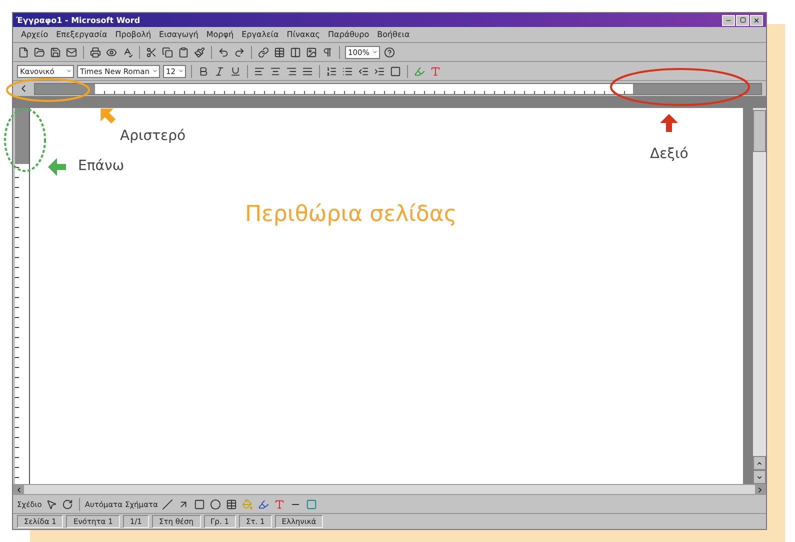 The width and height of the screenshot is (795, 542). What do you see at coordinates (101, 166) in the screenshot?
I see `annotation-label: Επάνω` at bounding box center [101, 166].